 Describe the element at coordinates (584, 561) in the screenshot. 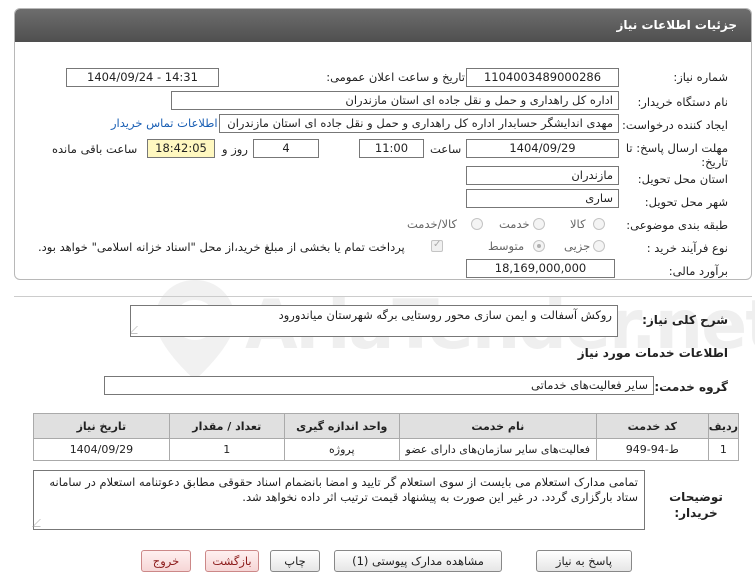

I see `reply-button: پاسخ به نیاز` at that location.